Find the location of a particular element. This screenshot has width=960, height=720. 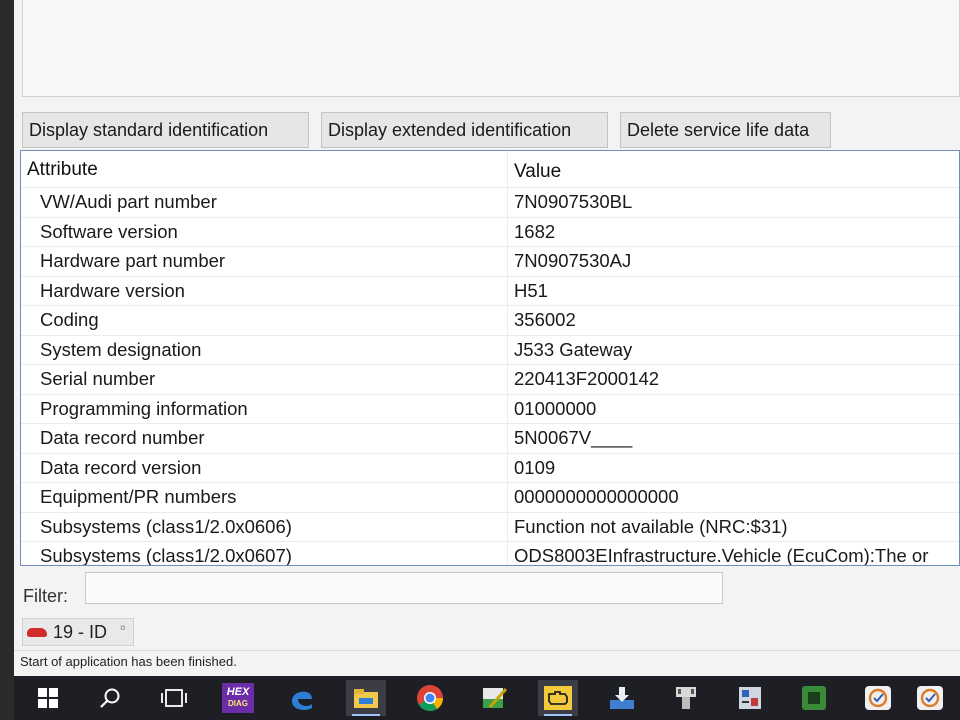

tab-label: 19 - ID is located at coordinates (80, 632).